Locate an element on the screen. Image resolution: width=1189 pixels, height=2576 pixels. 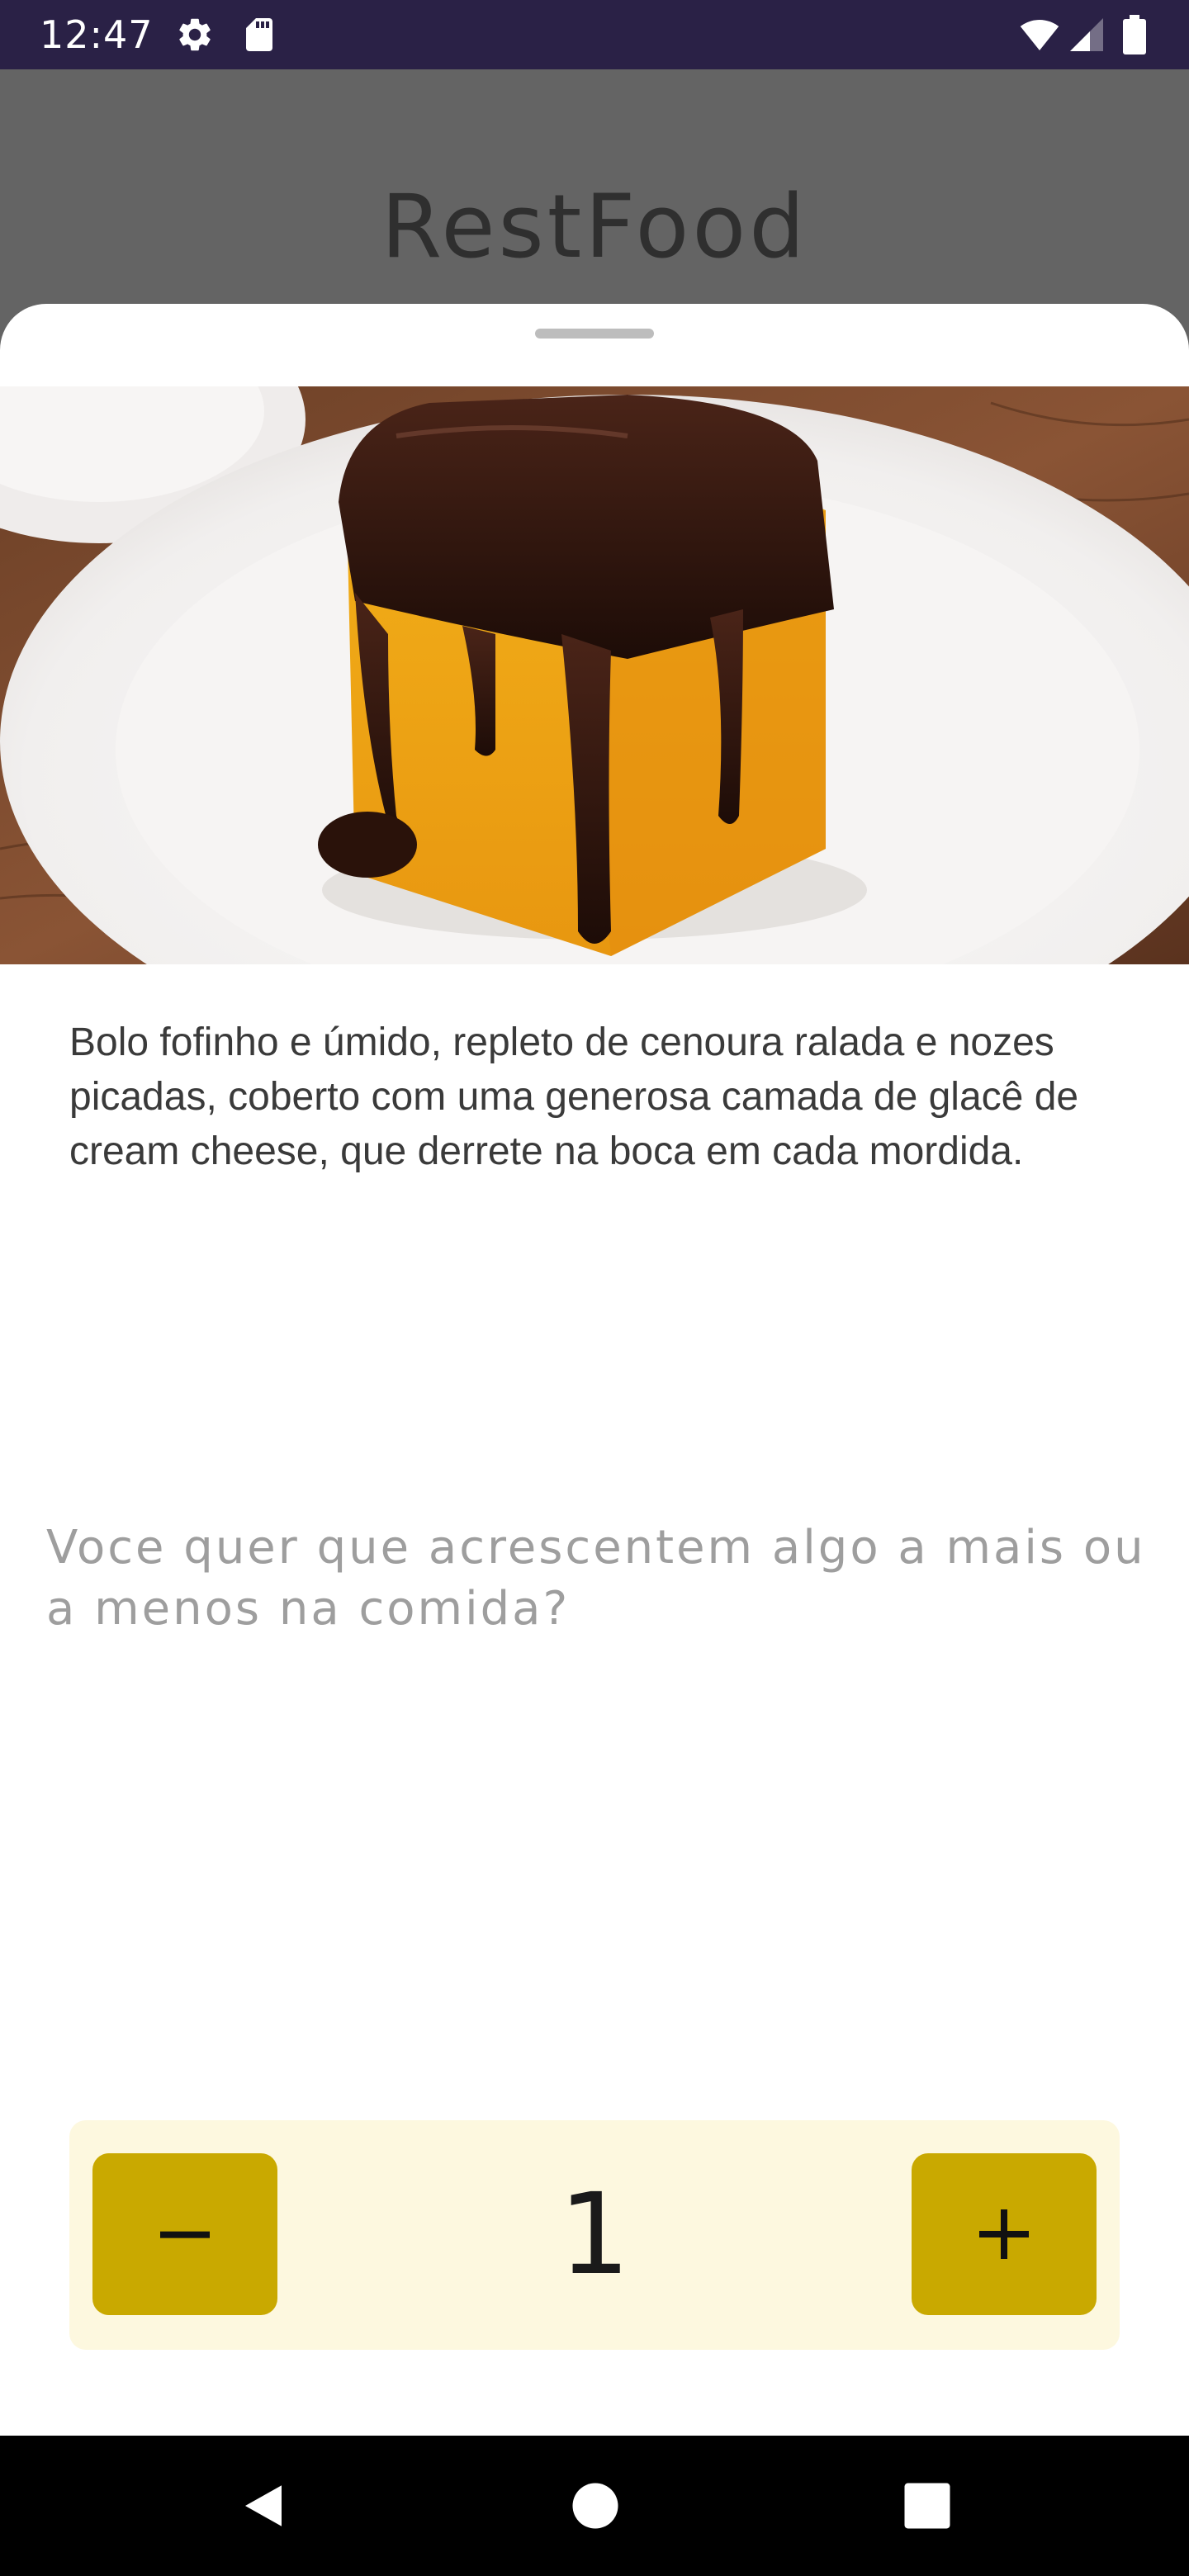
plus-icon is located at coordinates (1004, 2234).